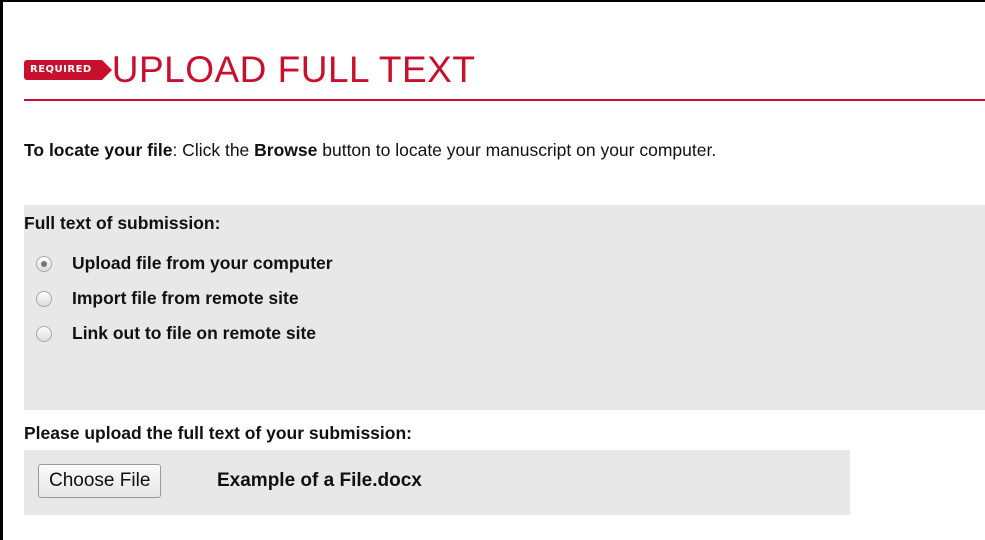  Describe the element at coordinates (286, 150) in the screenshot. I see `instructions-browse: Browse` at that location.